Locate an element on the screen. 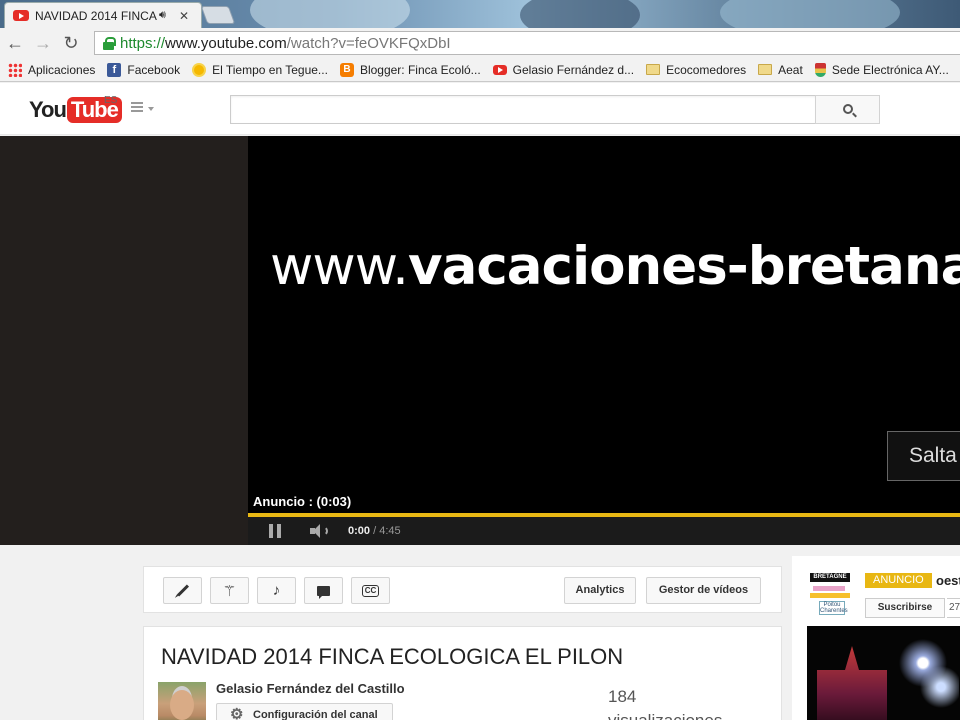 The height and width of the screenshot is (720, 960). lock-icon is located at coordinates (109, 43).